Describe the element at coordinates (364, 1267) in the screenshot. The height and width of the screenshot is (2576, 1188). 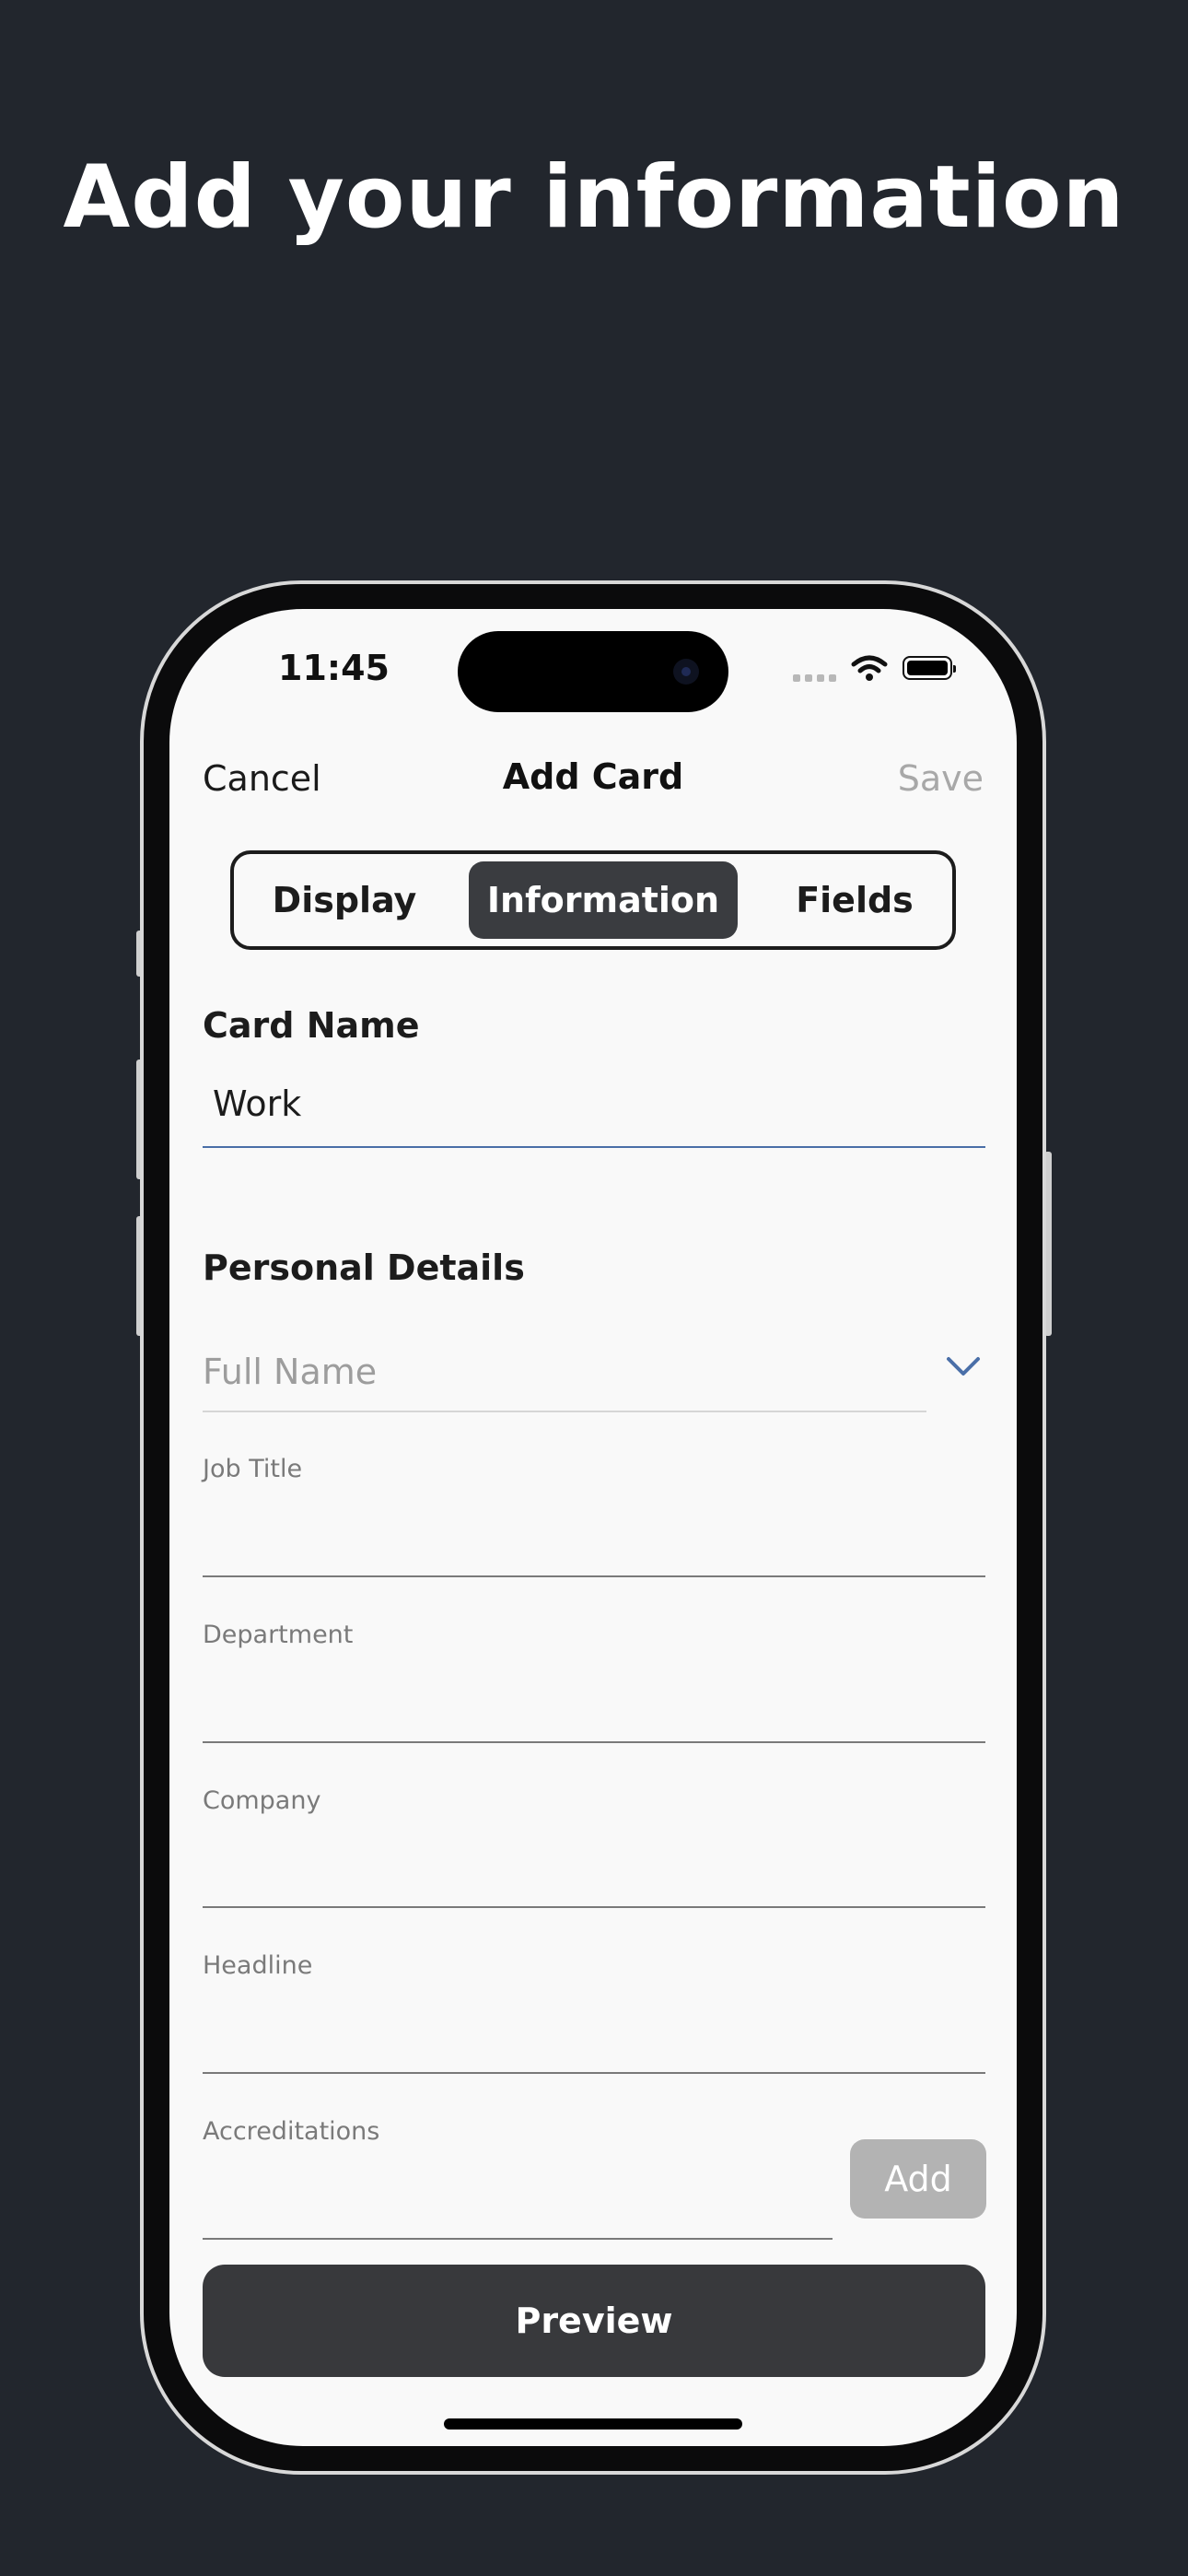
I see `personal-details-heading: Personal Details` at that location.